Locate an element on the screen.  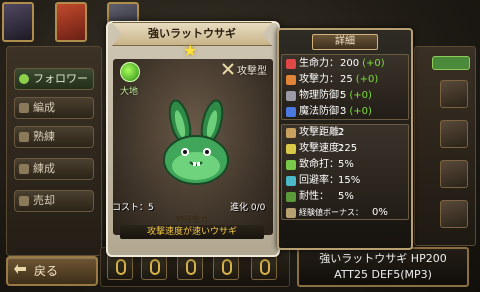
stat-number: 200 is located at coordinates (350, 63).